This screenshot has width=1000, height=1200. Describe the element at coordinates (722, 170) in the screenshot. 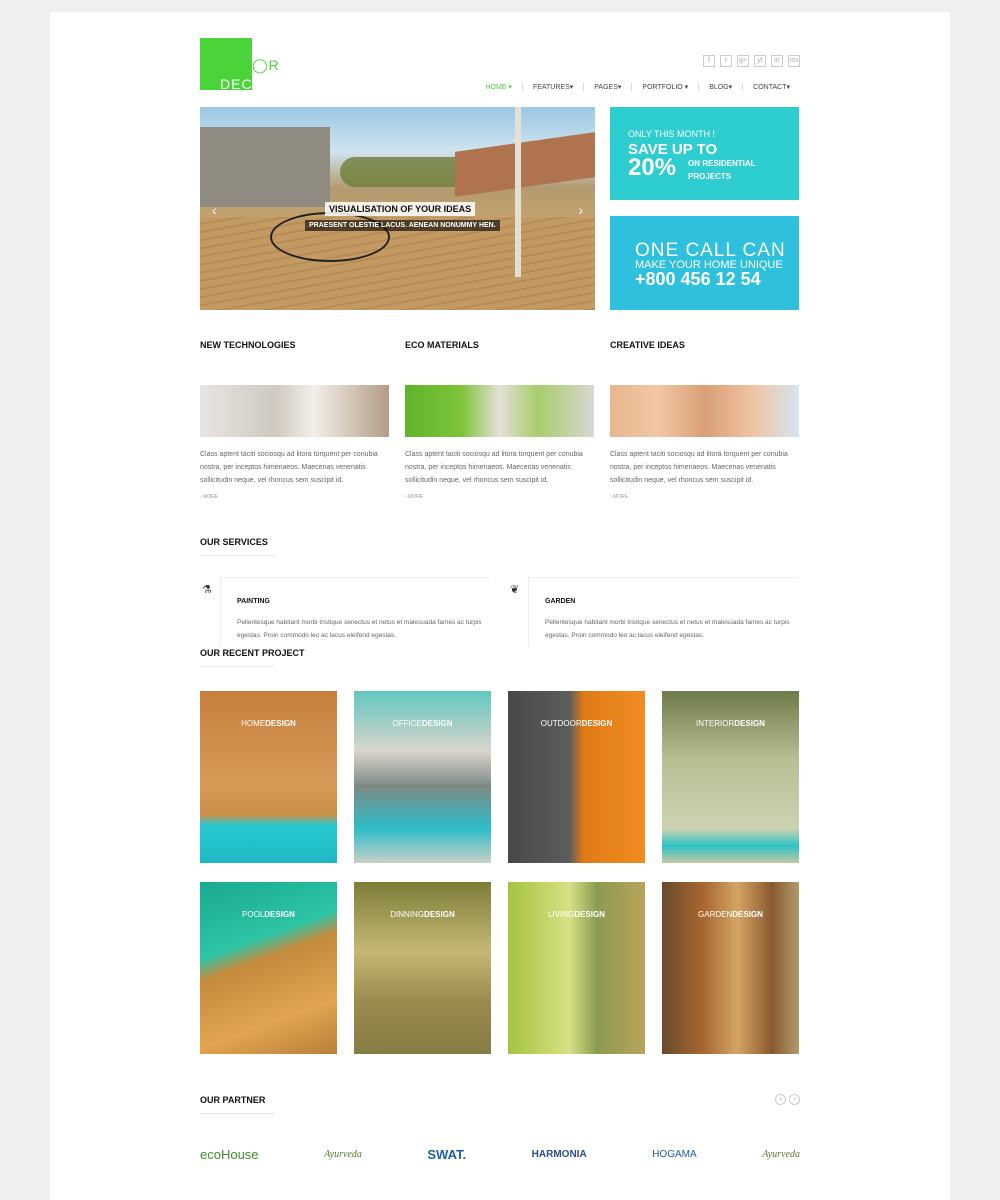

I see `promo-description: ON RESIDENTIAL PROJECTS` at that location.